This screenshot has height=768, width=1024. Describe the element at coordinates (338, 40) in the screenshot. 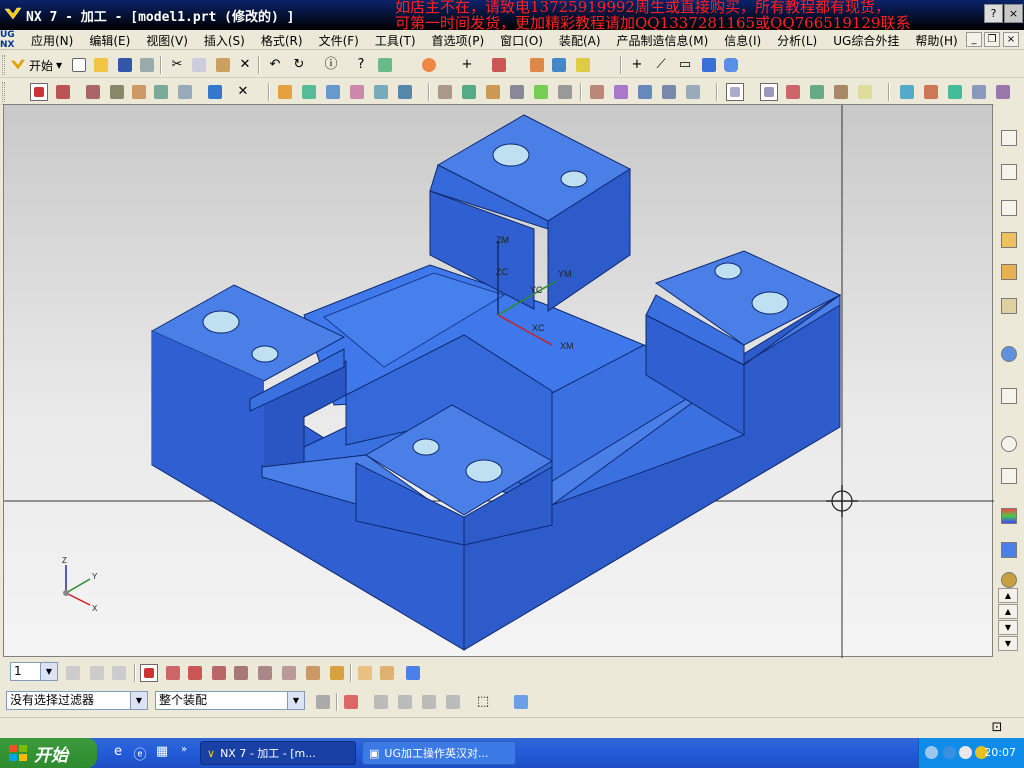

I see `menu-item: 文件(F)` at that location.